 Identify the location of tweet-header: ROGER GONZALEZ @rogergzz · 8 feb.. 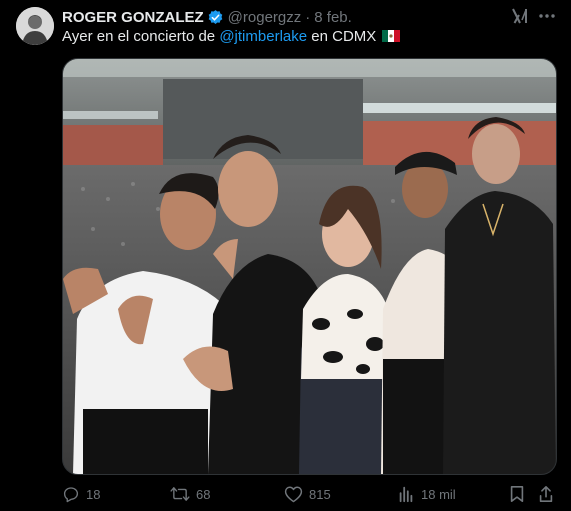
(281, 17).